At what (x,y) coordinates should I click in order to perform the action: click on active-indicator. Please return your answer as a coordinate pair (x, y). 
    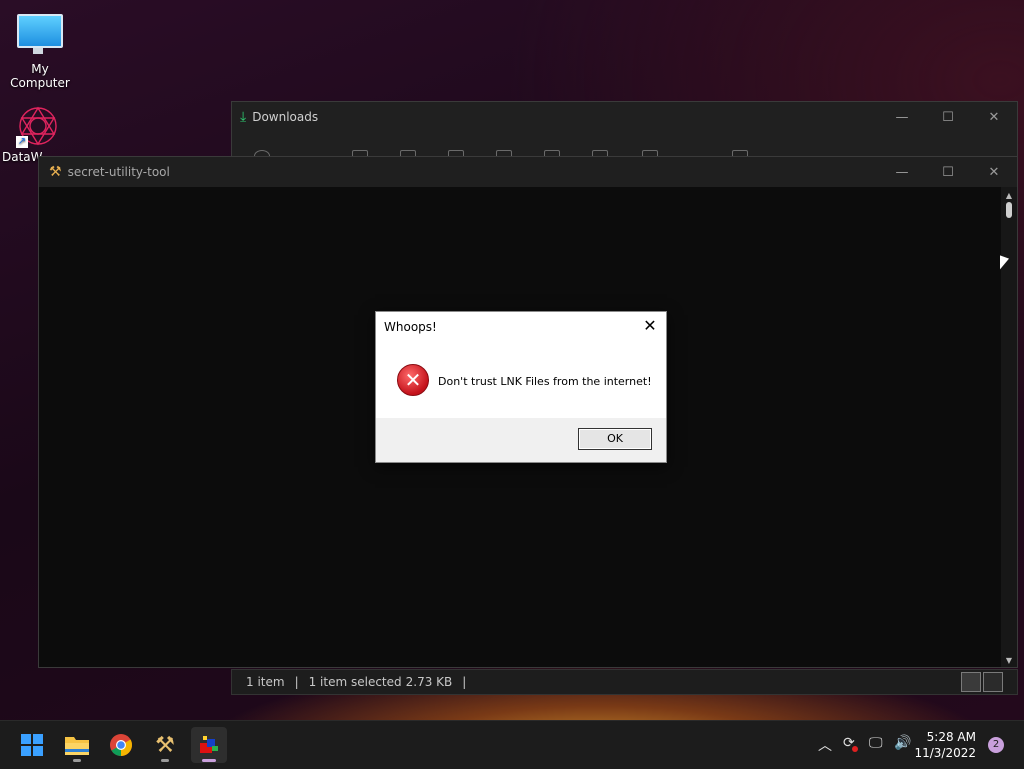
    Looking at the image, I should click on (209, 760).